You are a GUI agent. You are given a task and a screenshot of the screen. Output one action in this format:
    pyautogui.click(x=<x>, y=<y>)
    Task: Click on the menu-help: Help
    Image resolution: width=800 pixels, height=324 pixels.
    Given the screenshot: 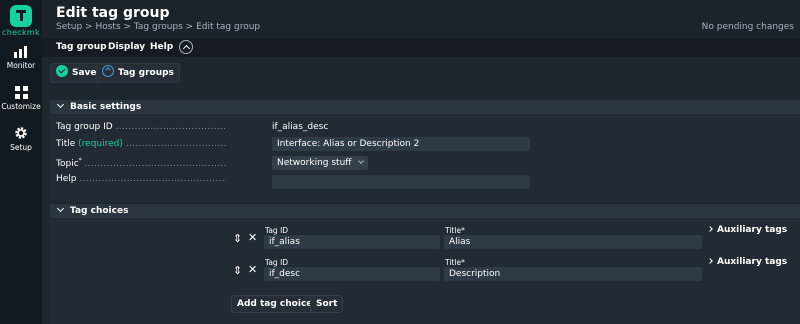 What is the action you would take?
    pyautogui.click(x=161, y=47)
    